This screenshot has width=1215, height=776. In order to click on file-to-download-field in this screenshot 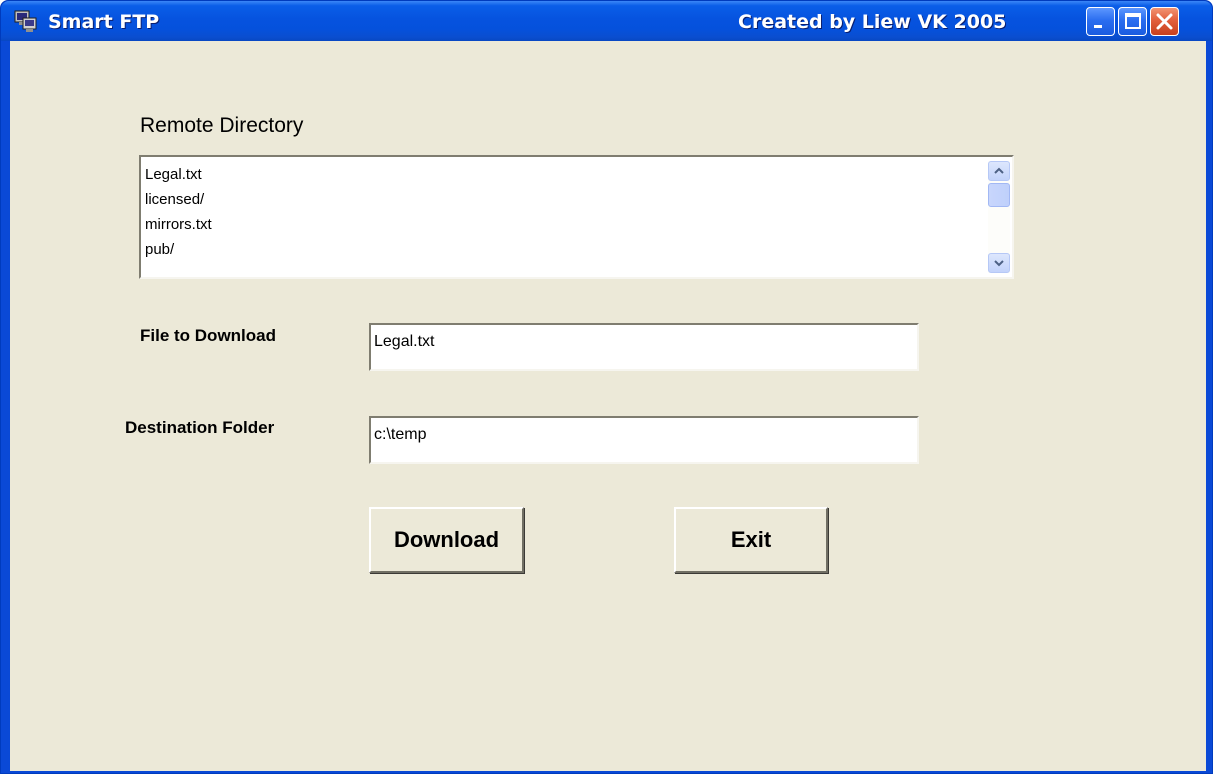, I will do `click(644, 347)`.